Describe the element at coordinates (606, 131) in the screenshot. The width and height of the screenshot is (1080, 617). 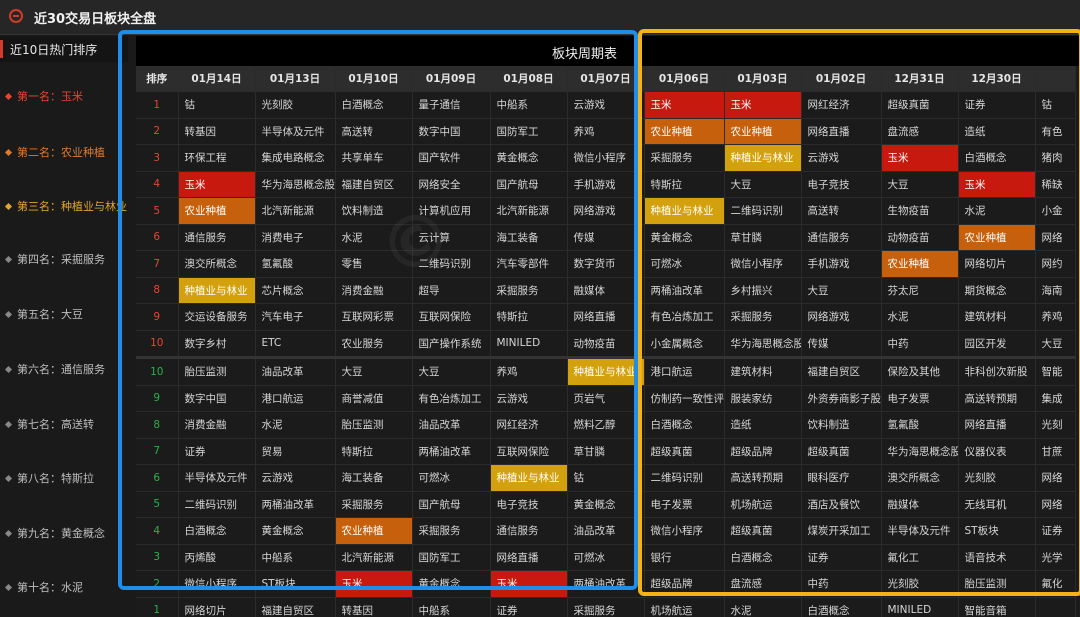
I see `sector-cell: 养鸡` at that location.